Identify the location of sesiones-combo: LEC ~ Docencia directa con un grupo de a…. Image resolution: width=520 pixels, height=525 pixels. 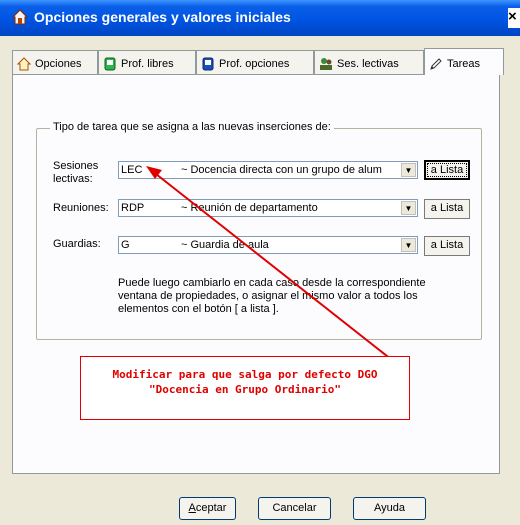
(268, 170).